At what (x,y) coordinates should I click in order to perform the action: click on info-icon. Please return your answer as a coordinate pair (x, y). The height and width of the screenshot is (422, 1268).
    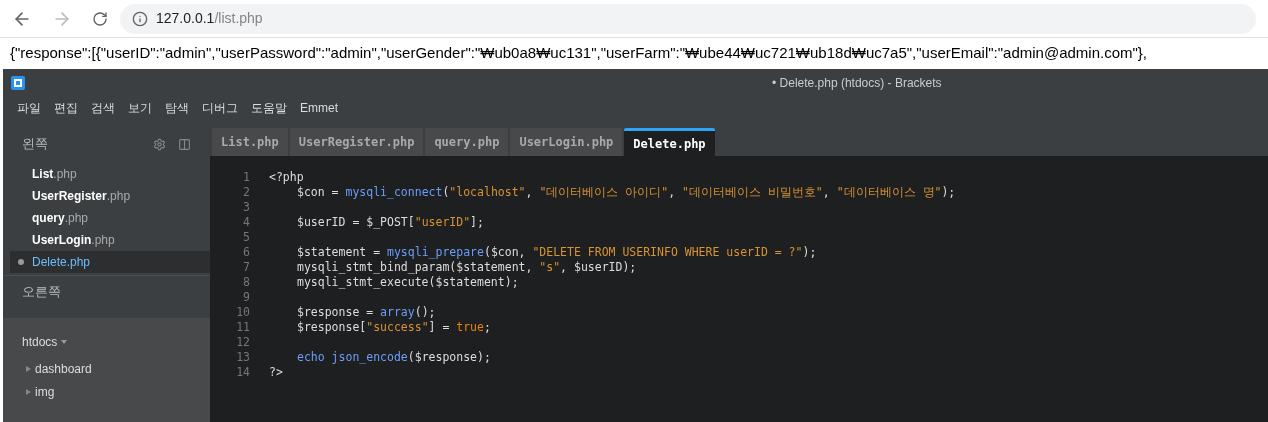
    Looking at the image, I should click on (140, 18).